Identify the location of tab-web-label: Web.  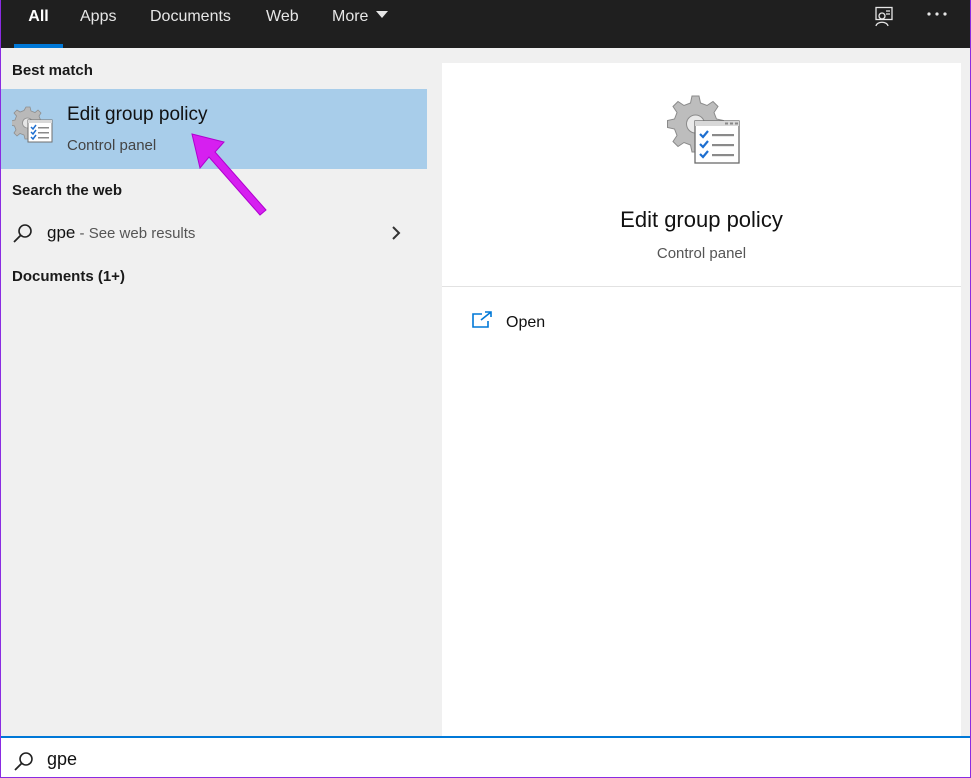
(282, 16).